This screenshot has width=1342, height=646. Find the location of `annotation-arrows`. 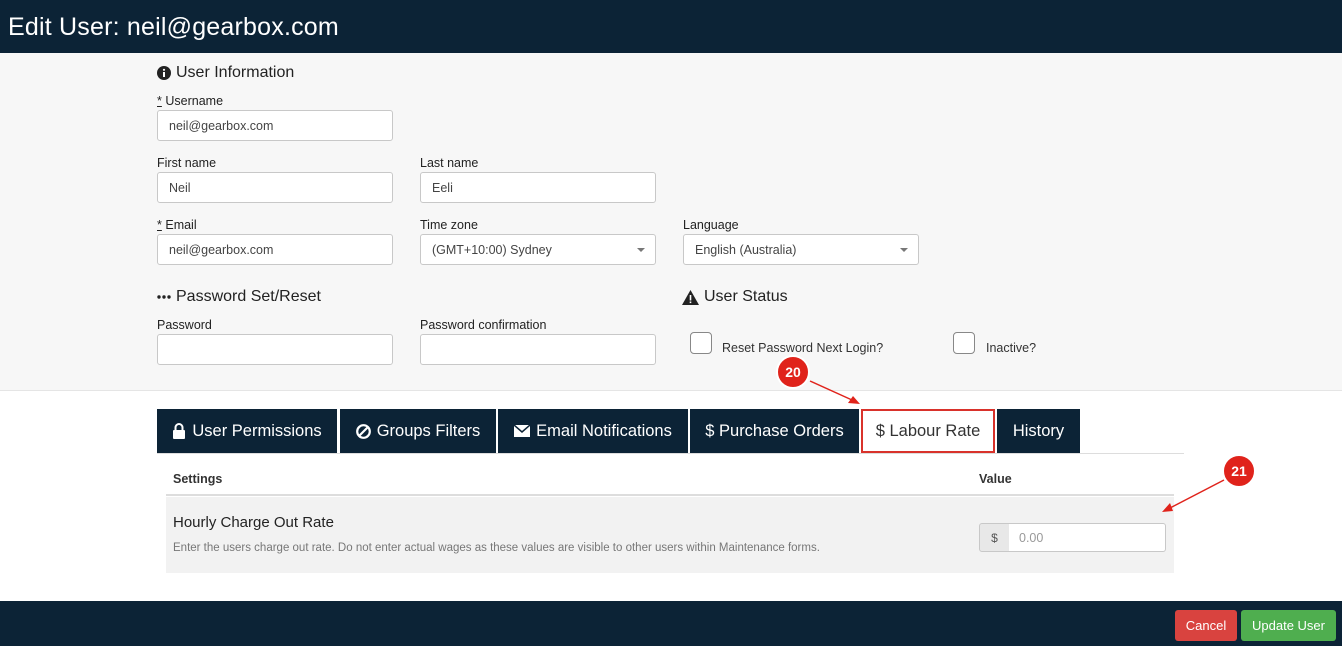

annotation-arrows is located at coordinates (1017, 446).